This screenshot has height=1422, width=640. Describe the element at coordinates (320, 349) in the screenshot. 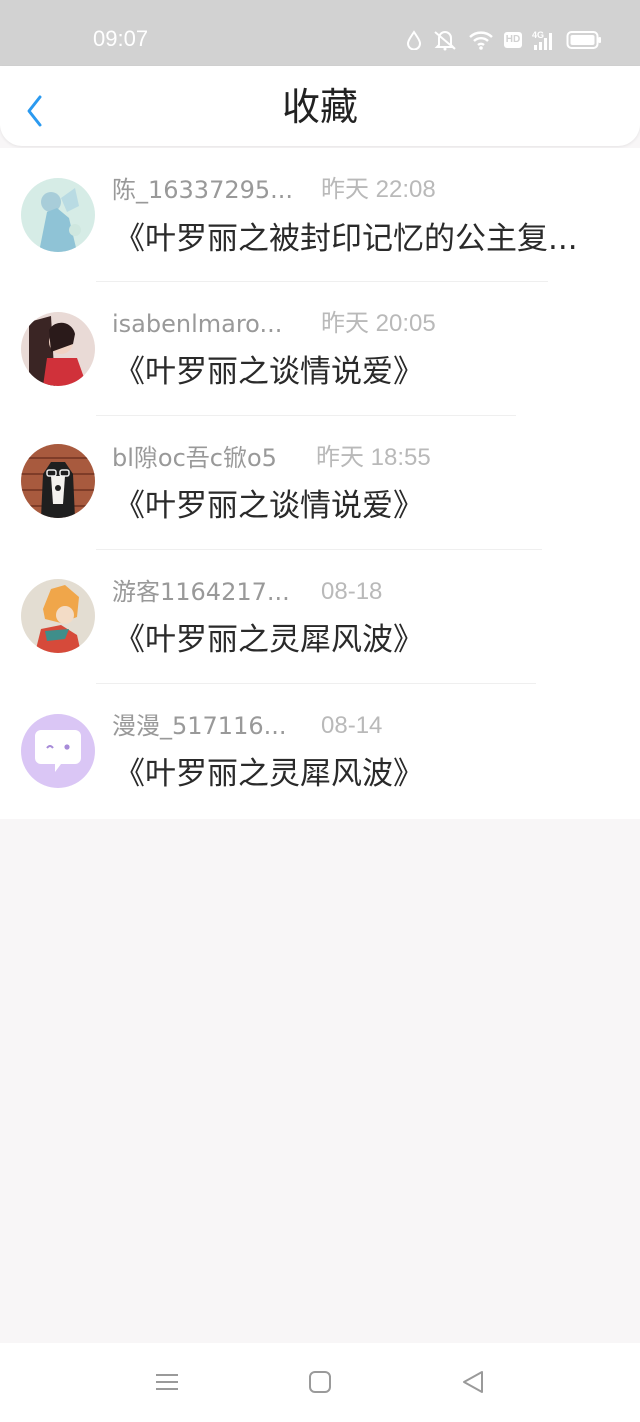

I see `favorite-item: isabenlmaro... 昨天 20:05 《叶罗丽之谈情说爱》` at that location.